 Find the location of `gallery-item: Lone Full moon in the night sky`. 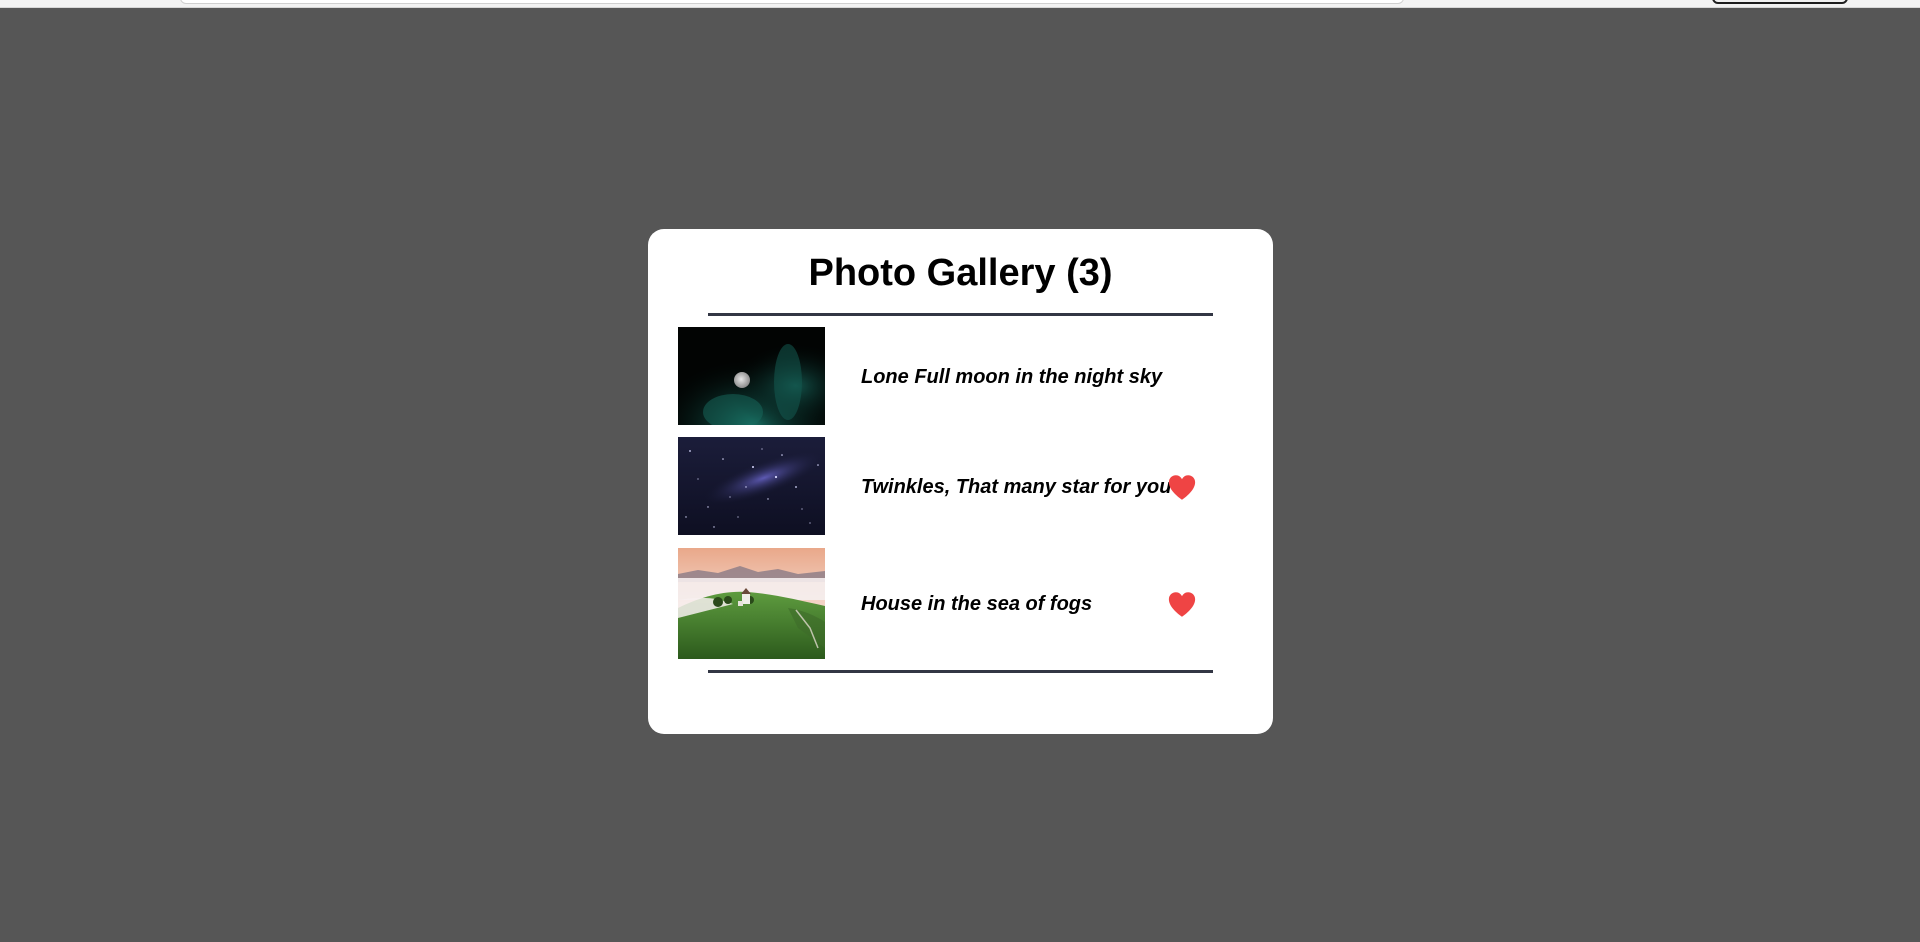

gallery-item: Lone Full moon in the night sky is located at coordinates (958, 376).